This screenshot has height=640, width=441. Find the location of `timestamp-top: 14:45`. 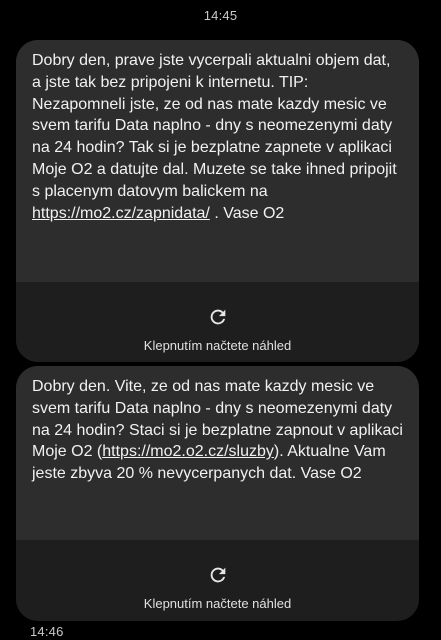

timestamp-top: 14:45 is located at coordinates (220, 15).